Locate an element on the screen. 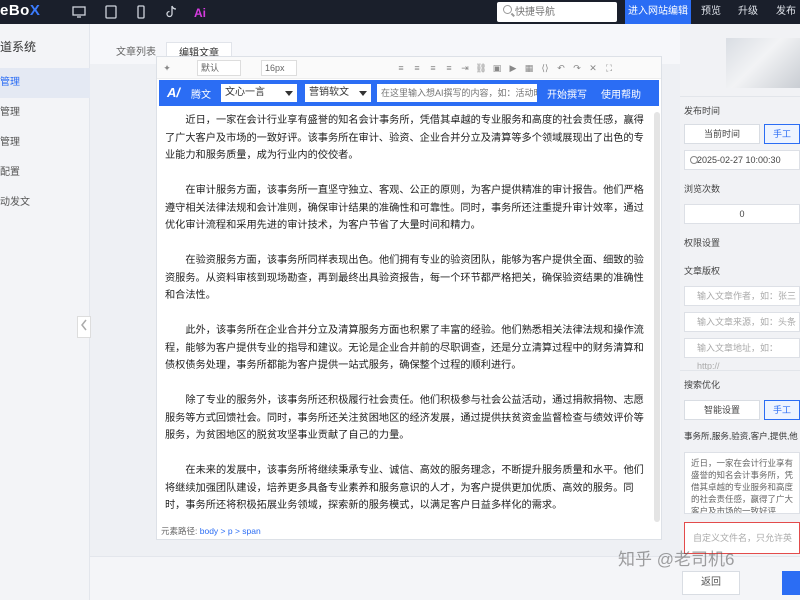  format-icon: ✦ is located at coordinates (167, 68).